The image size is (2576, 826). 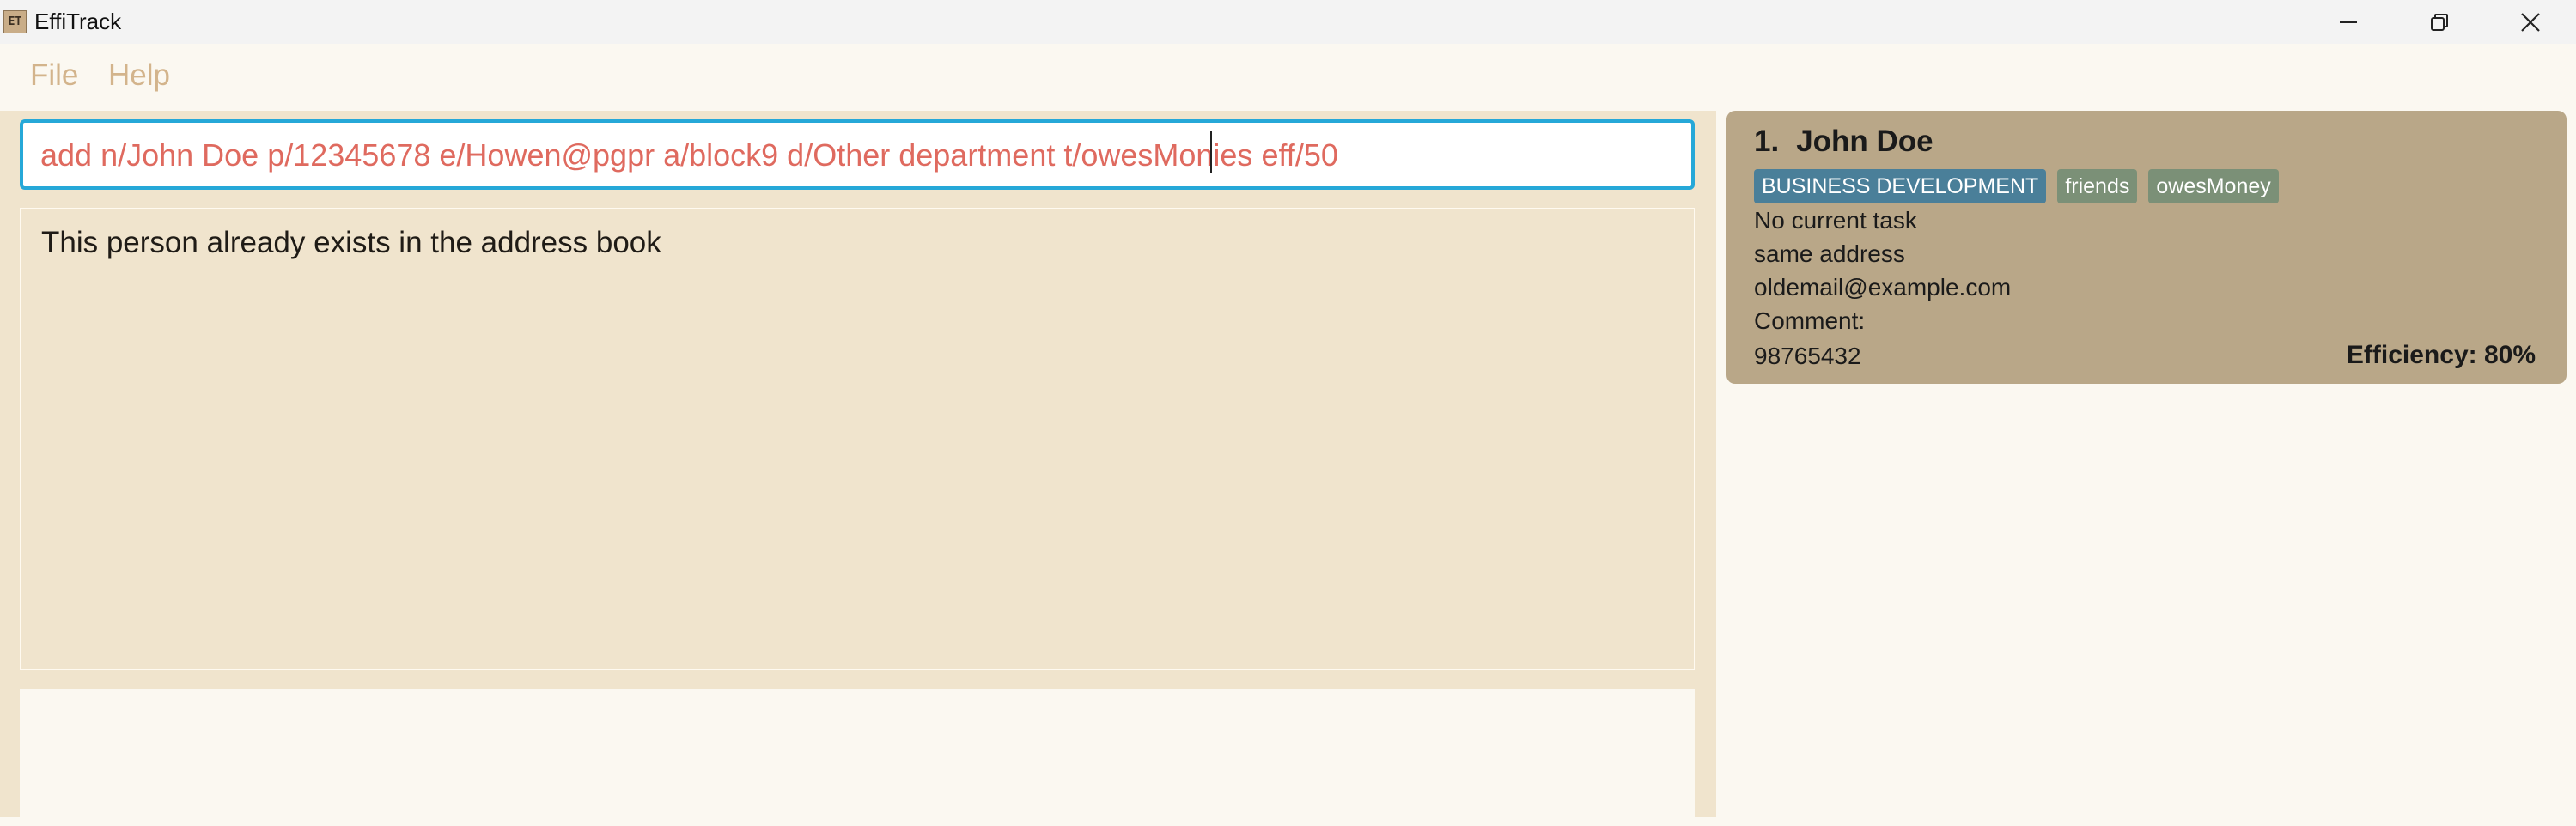 What do you see at coordinates (2097, 186) in the screenshot?
I see `tag-friends: friends` at bounding box center [2097, 186].